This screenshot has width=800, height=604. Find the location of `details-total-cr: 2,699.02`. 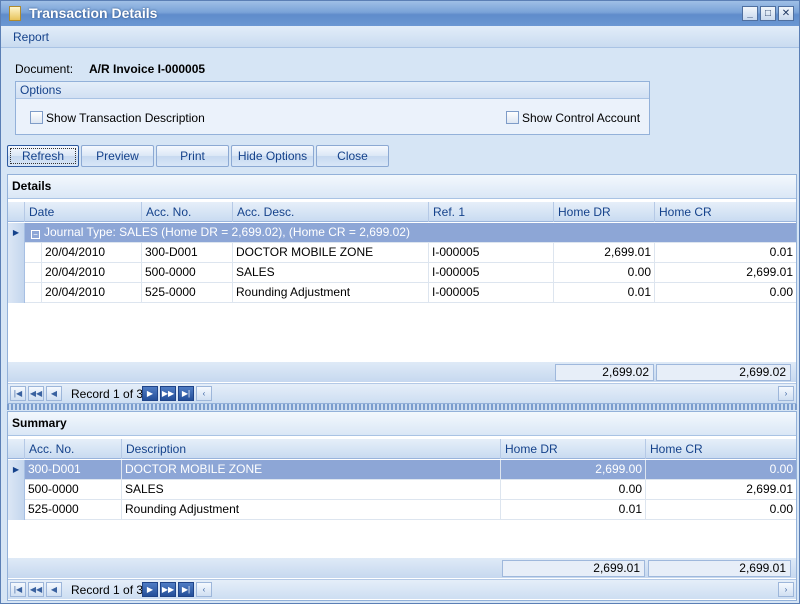

details-total-cr: 2,699.02 is located at coordinates (723, 372).